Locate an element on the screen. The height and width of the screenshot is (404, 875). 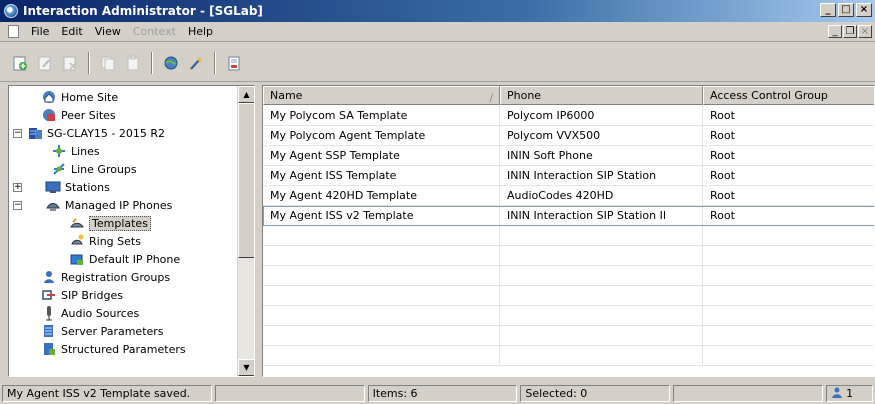
scroll-down-button: ▼ is located at coordinates (246, 367).